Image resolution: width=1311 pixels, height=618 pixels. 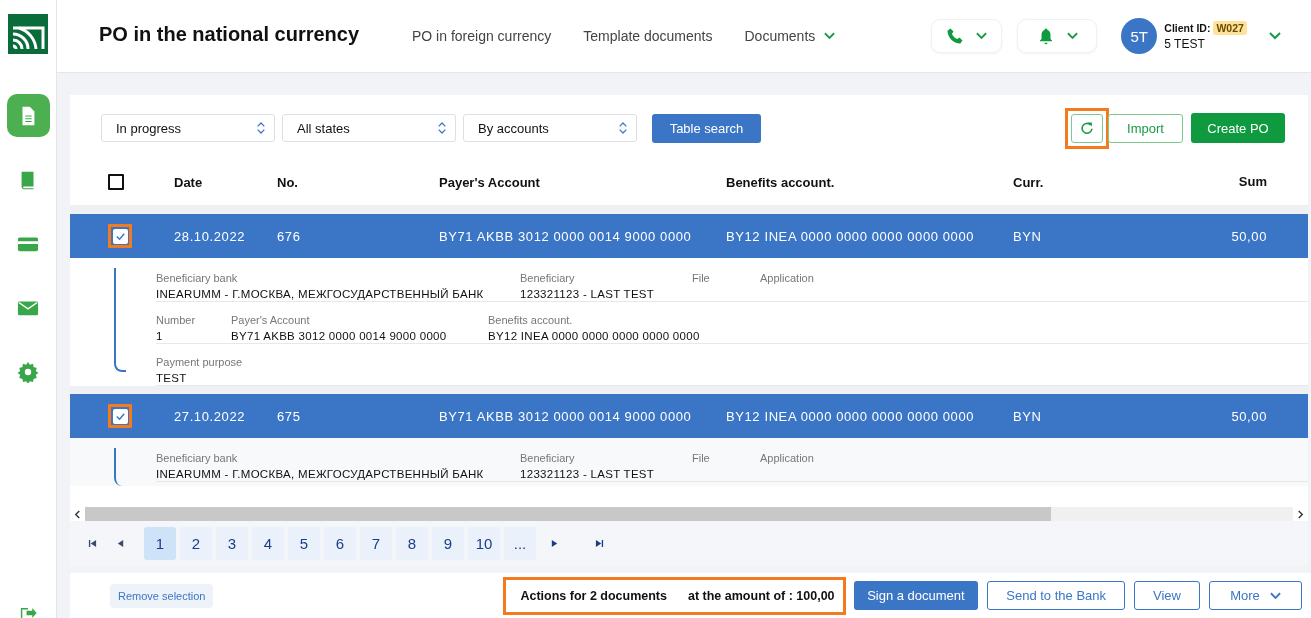 I want to click on table-cell-text: 676, so click(x=289, y=236).